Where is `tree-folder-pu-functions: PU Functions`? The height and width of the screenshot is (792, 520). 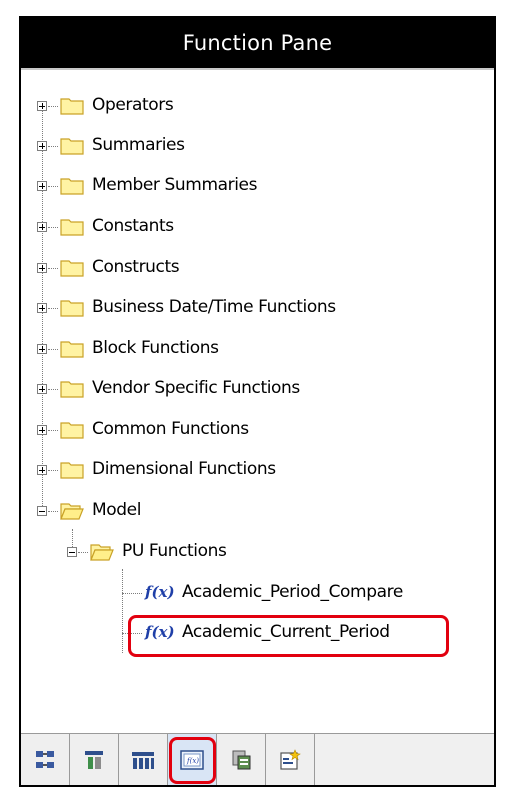 tree-folder-pu-functions: PU Functions is located at coordinates (251, 552).